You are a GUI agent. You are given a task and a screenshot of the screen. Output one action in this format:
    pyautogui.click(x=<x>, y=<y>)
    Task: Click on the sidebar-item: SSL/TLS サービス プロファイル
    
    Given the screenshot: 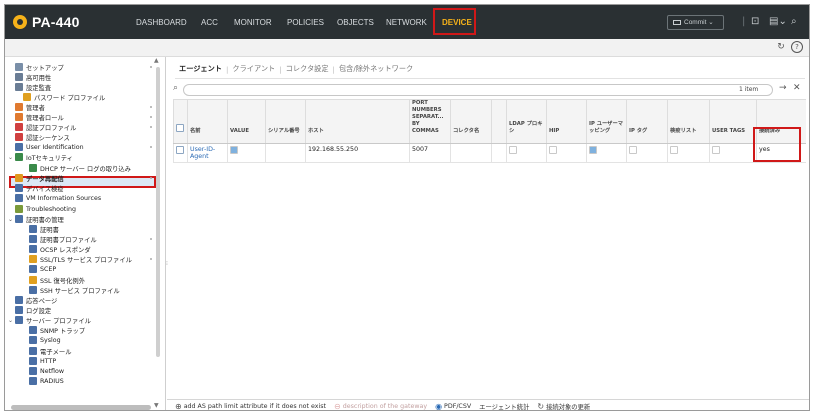 What is the action you would take?
    pyautogui.click(x=90, y=259)
    